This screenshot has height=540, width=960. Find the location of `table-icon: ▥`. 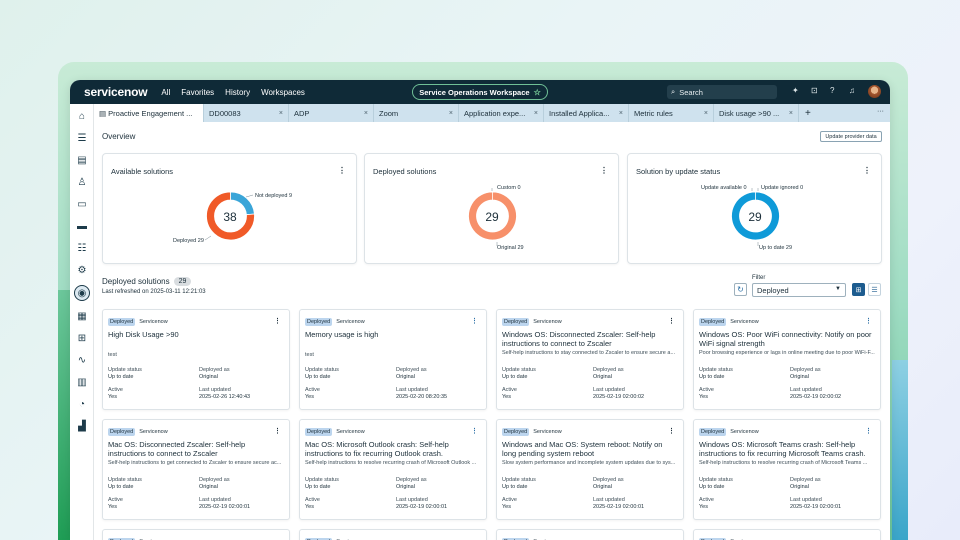

table-icon: ▥ is located at coordinates (82, 382).